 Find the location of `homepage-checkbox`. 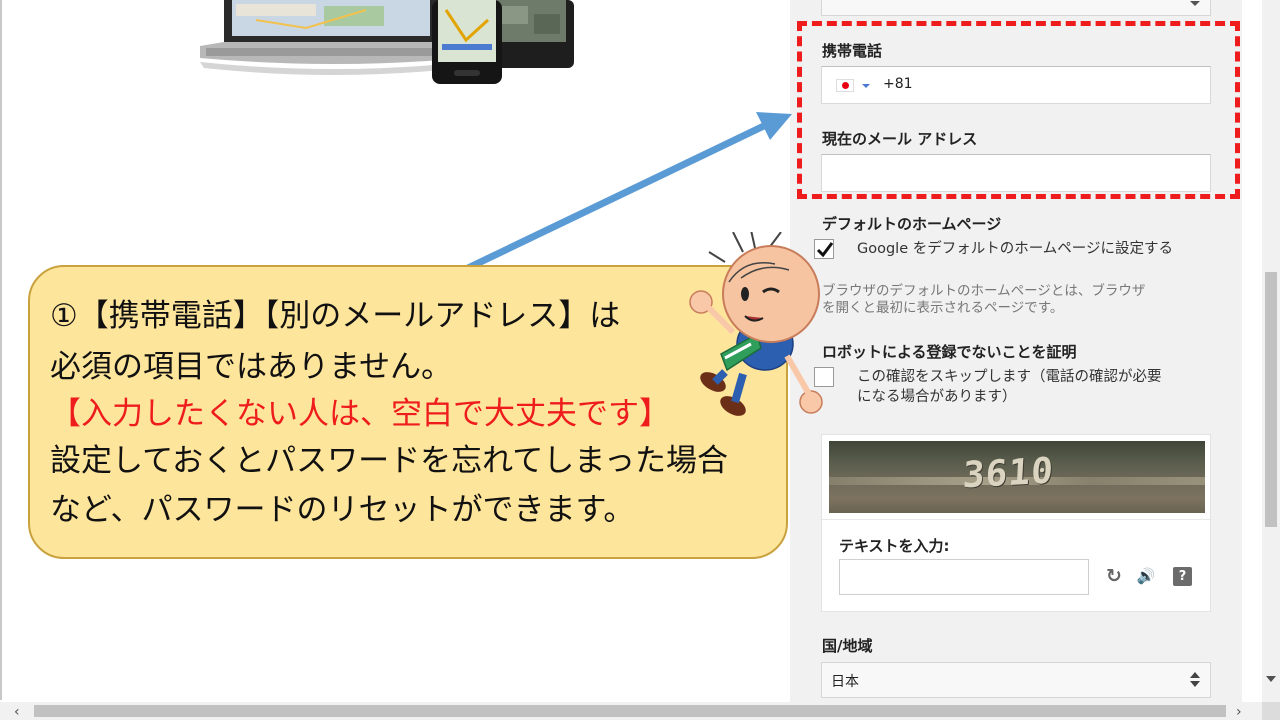

homepage-checkbox is located at coordinates (824, 249).